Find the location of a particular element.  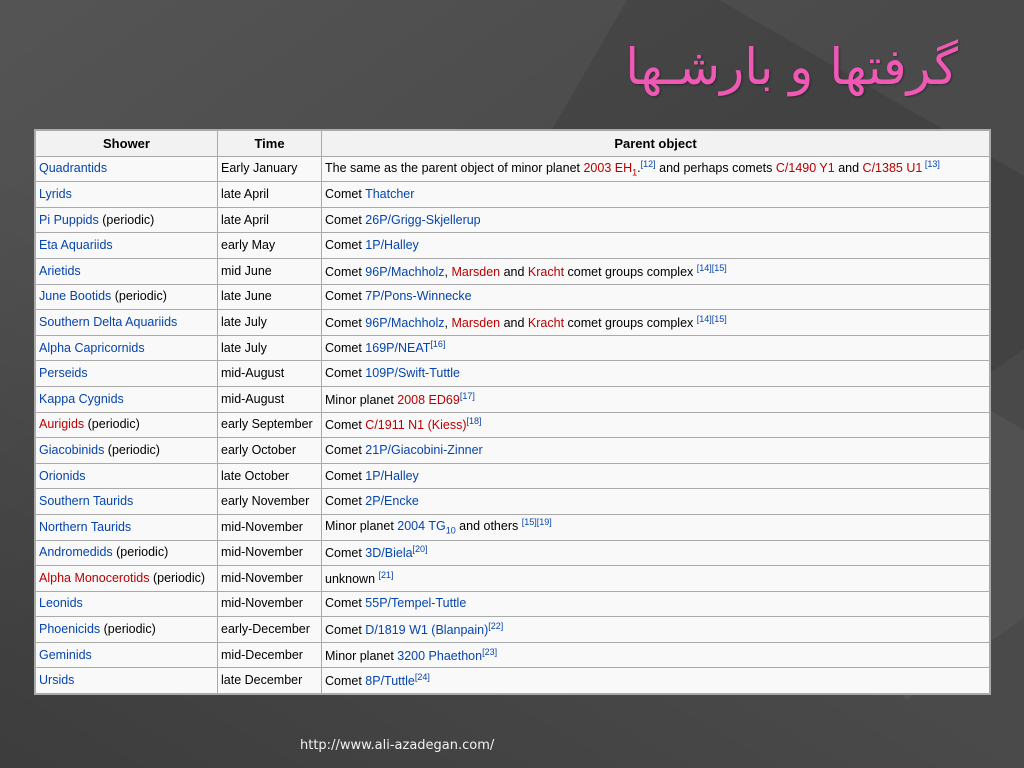

cell-parent-object: Comet 8P/Tuttle[24] is located at coordinates (655, 681).